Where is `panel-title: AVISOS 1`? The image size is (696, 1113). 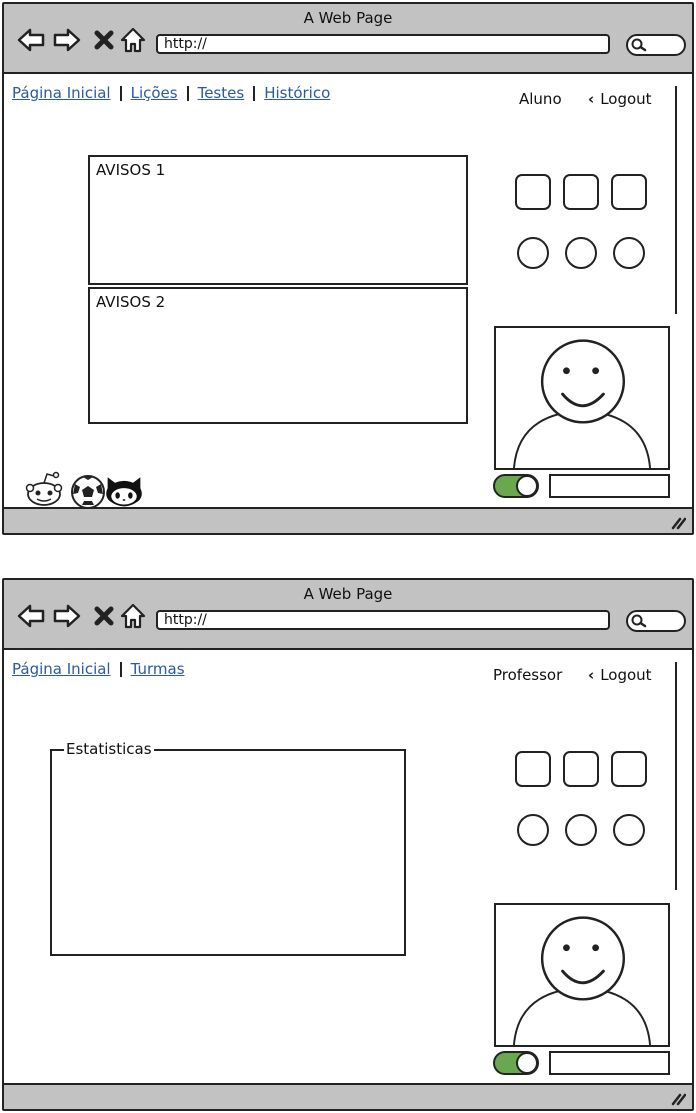 panel-title: AVISOS 1 is located at coordinates (131, 170).